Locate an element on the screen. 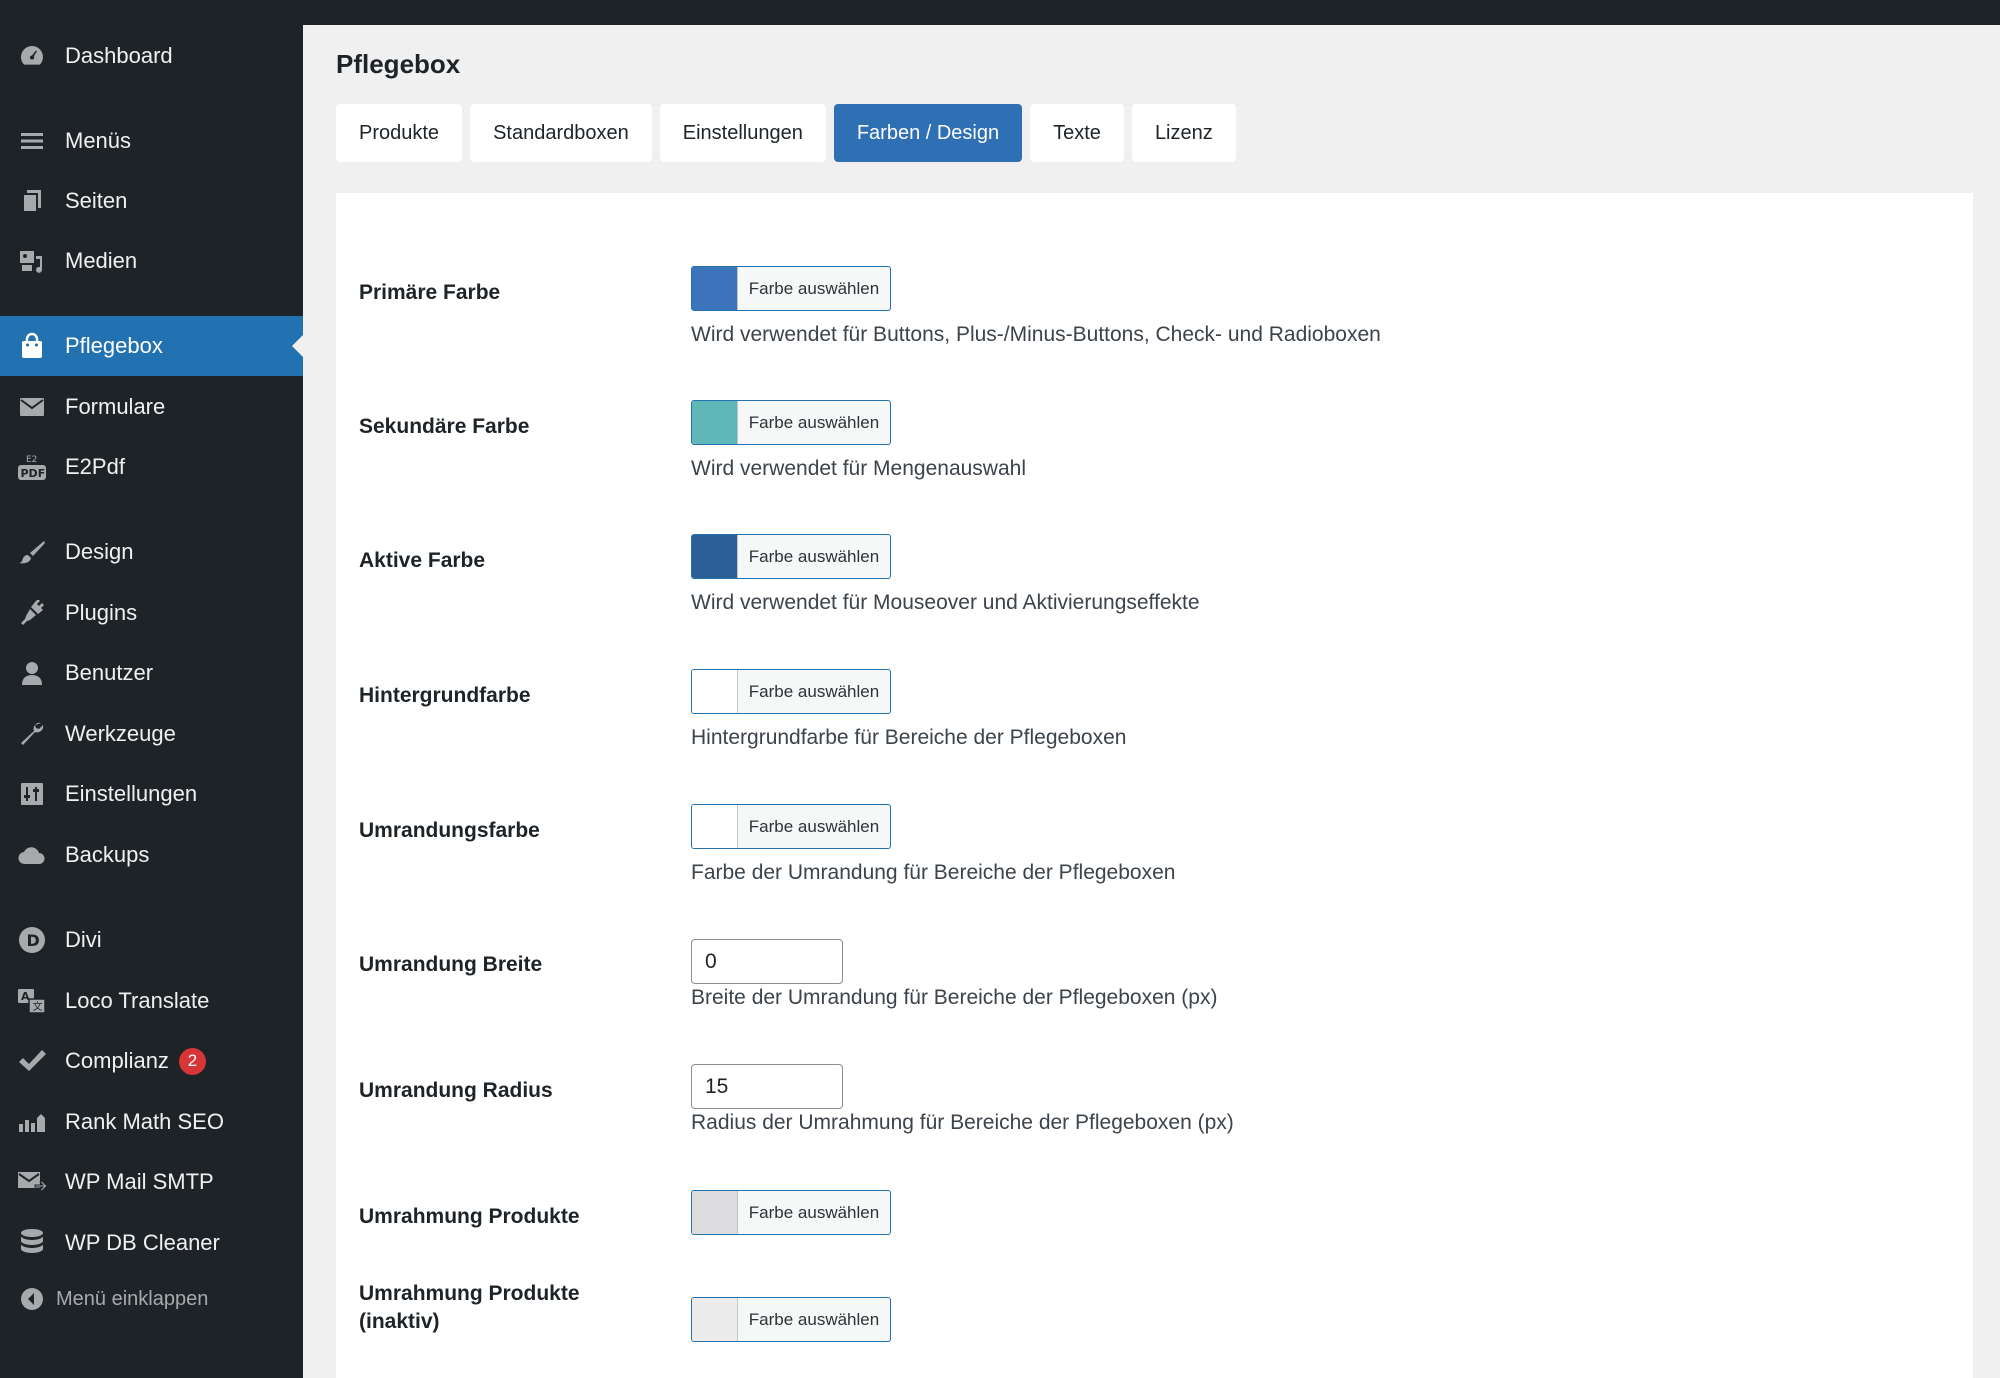 This screenshot has height=1378, width=2000. background-color-picker: Farbe auswählen is located at coordinates (791, 691).